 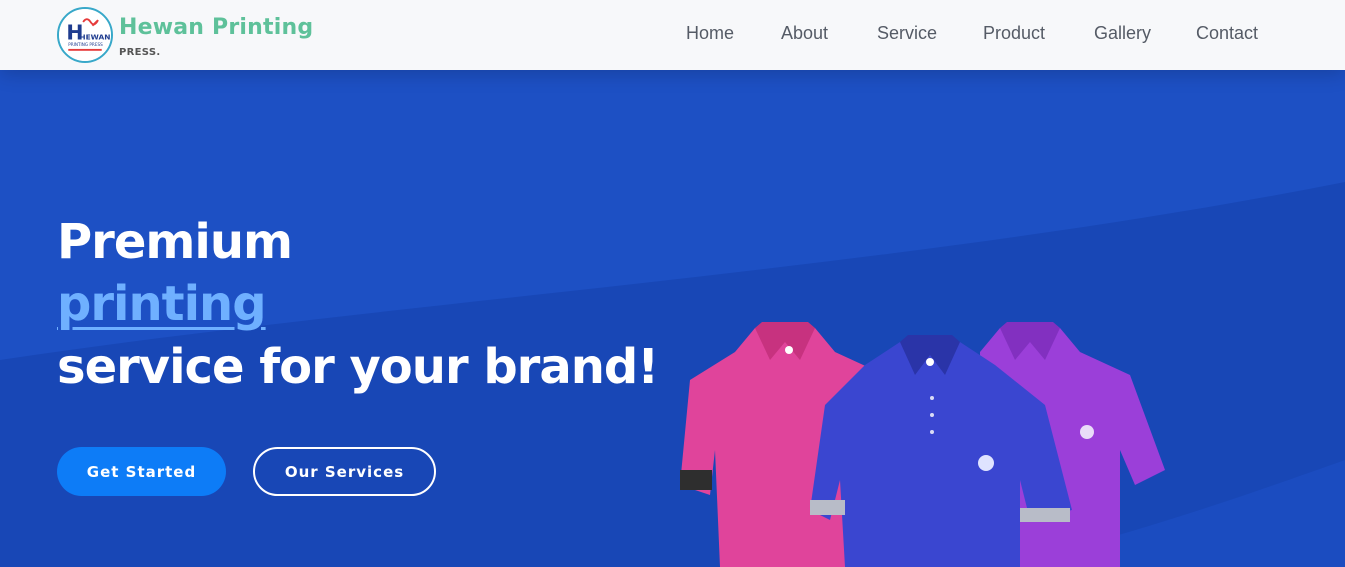 I want to click on get-started-button: Get Started, so click(x=141, y=471).